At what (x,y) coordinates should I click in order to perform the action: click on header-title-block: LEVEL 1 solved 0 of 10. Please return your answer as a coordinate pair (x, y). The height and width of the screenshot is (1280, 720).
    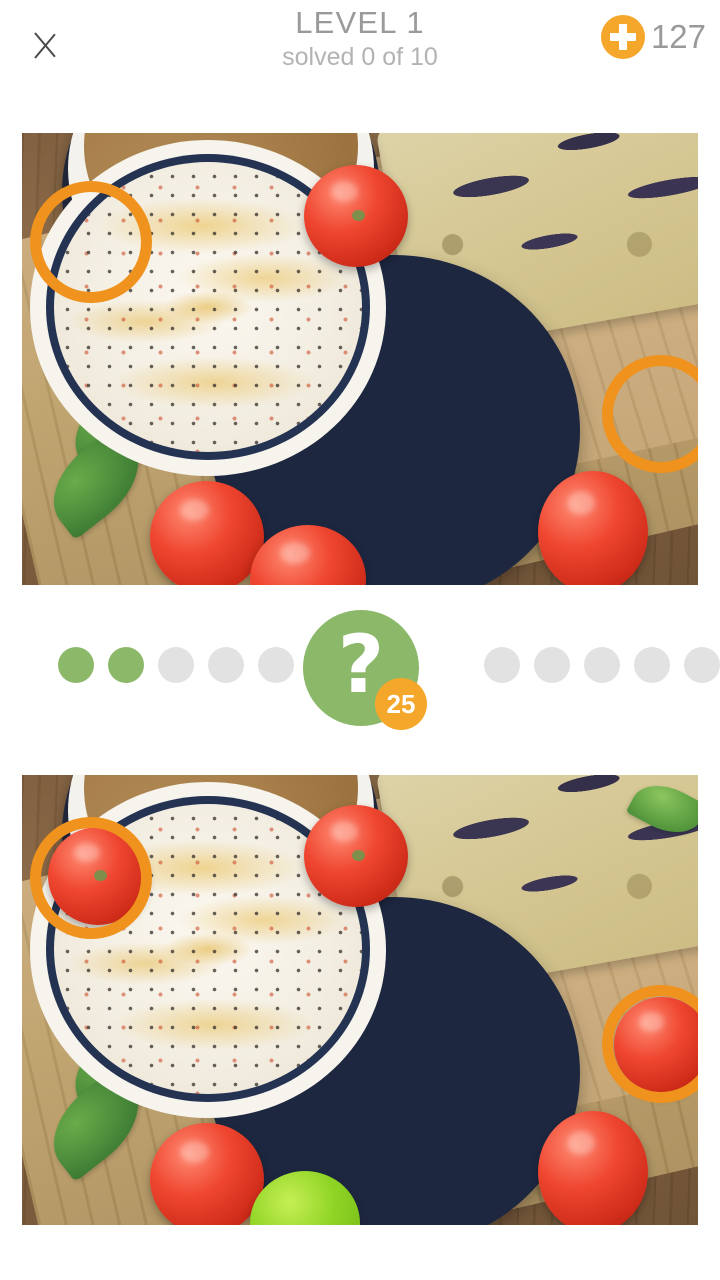
    Looking at the image, I should click on (360, 38).